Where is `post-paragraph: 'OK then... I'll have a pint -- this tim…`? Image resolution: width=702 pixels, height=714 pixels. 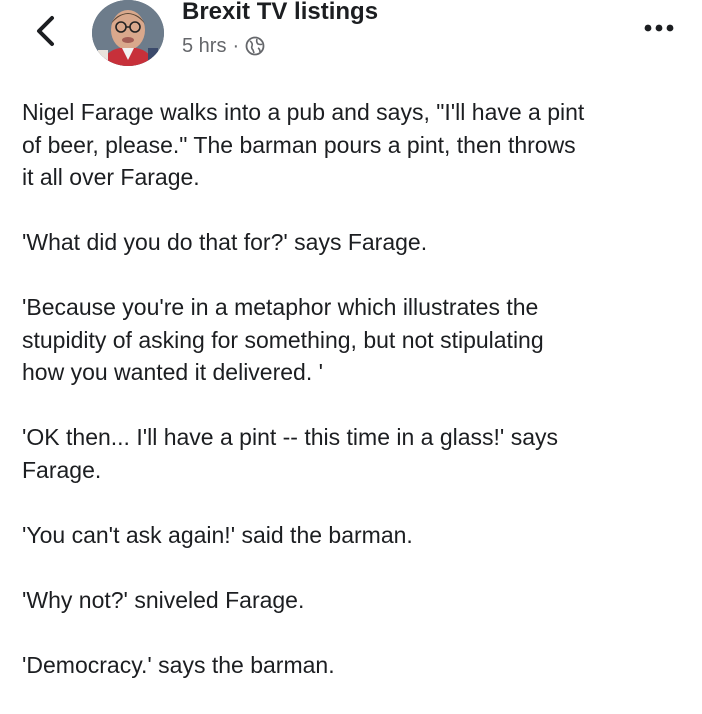
post-paragraph: 'OK then... I'll have a pint -- this tim… is located at coordinates (290, 453).